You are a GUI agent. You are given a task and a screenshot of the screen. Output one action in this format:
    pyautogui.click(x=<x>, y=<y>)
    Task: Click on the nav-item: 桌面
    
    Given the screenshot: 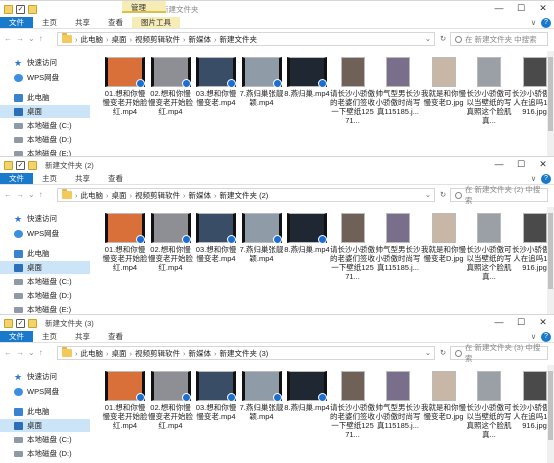 What is the action you would take?
    pyautogui.click(x=45, y=425)
    